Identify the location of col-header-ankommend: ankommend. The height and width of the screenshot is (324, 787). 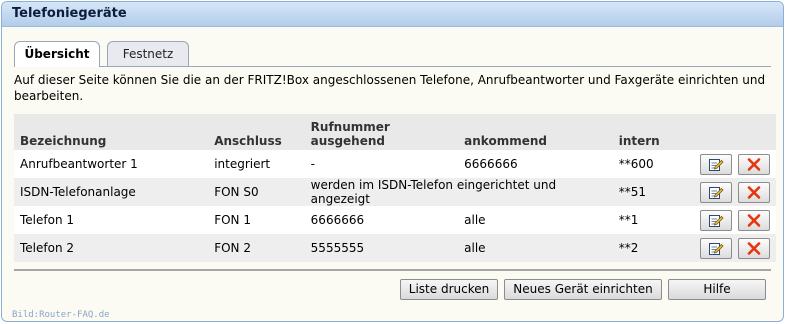
(535, 132).